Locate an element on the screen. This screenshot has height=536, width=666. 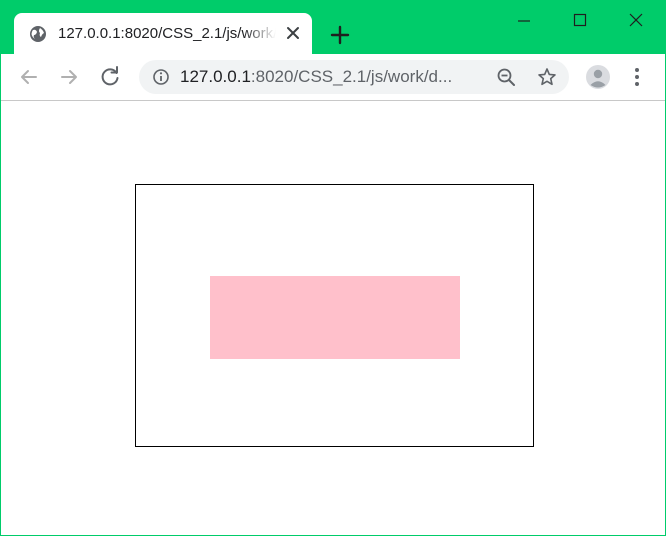
more-vert-icon is located at coordinates (637, 77).